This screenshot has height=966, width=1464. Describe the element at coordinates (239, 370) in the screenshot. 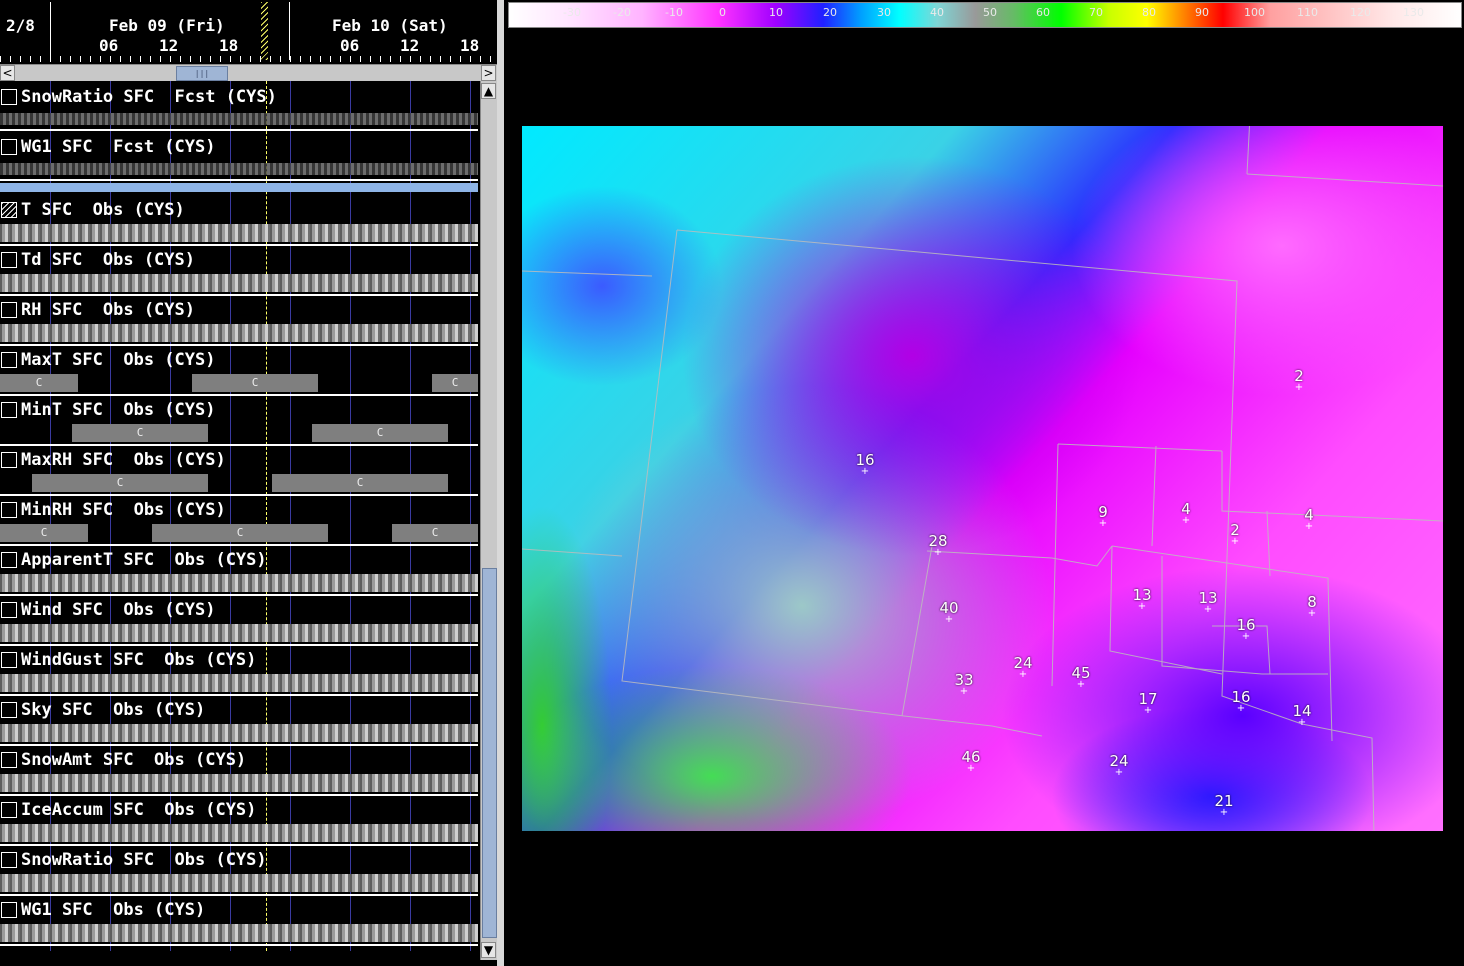

I see `grid-row-maxt-obs: MaxT SFC Obs (CYS) C C C` at that location.